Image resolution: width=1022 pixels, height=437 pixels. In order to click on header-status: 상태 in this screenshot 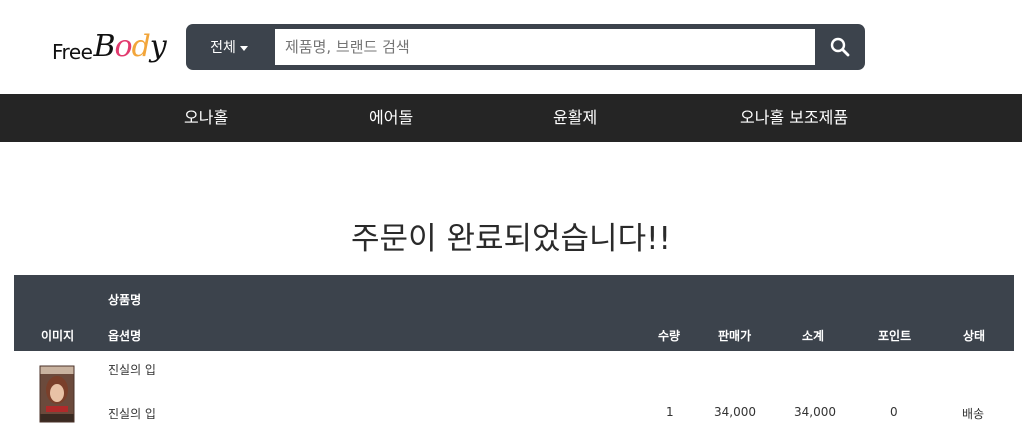, I will do `click(974, 336)`.